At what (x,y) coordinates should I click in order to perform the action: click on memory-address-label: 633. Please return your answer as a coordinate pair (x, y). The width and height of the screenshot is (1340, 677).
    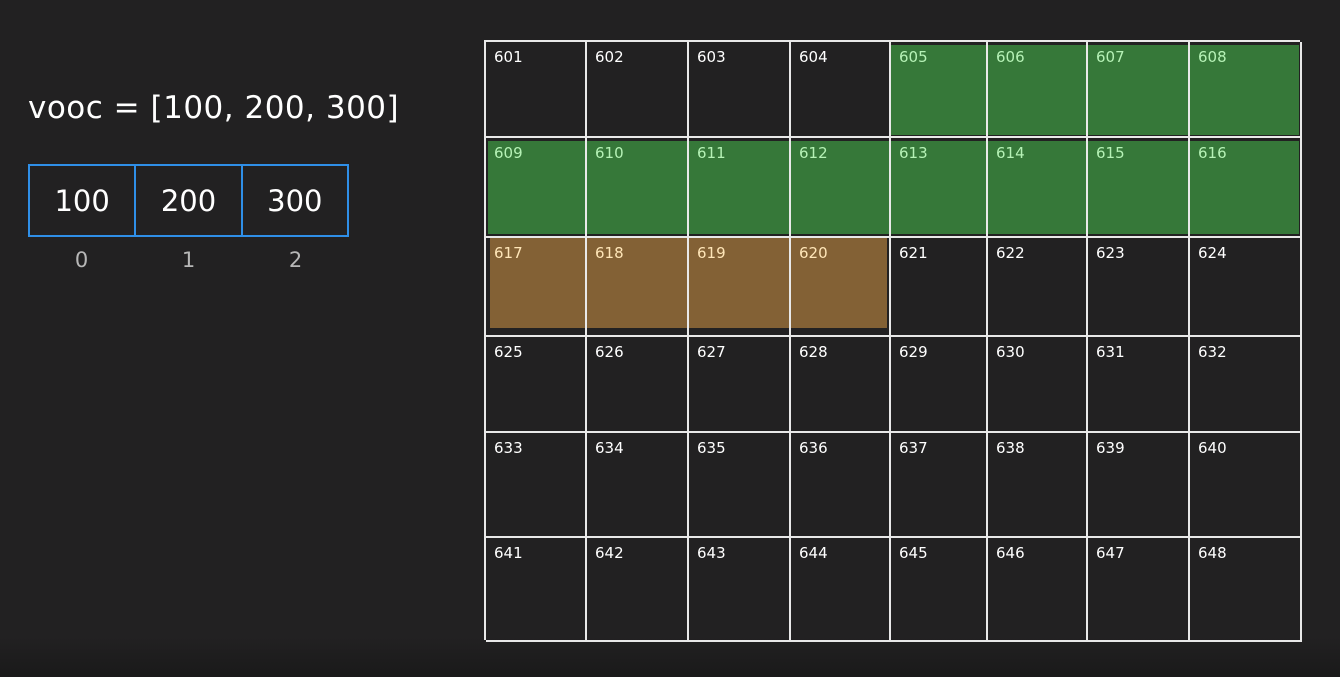
    Looking at the image, I should click on (508, 448).